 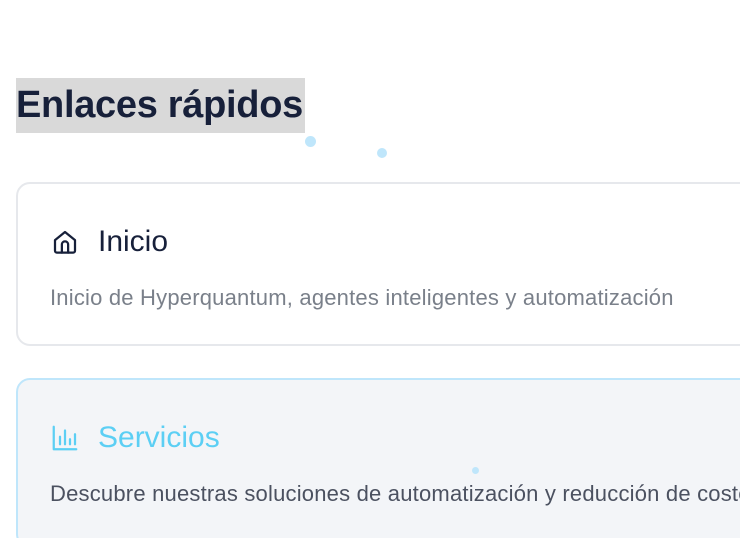 I want to click on section-title: Enlaces rápidos, so click(x=160, y=105).